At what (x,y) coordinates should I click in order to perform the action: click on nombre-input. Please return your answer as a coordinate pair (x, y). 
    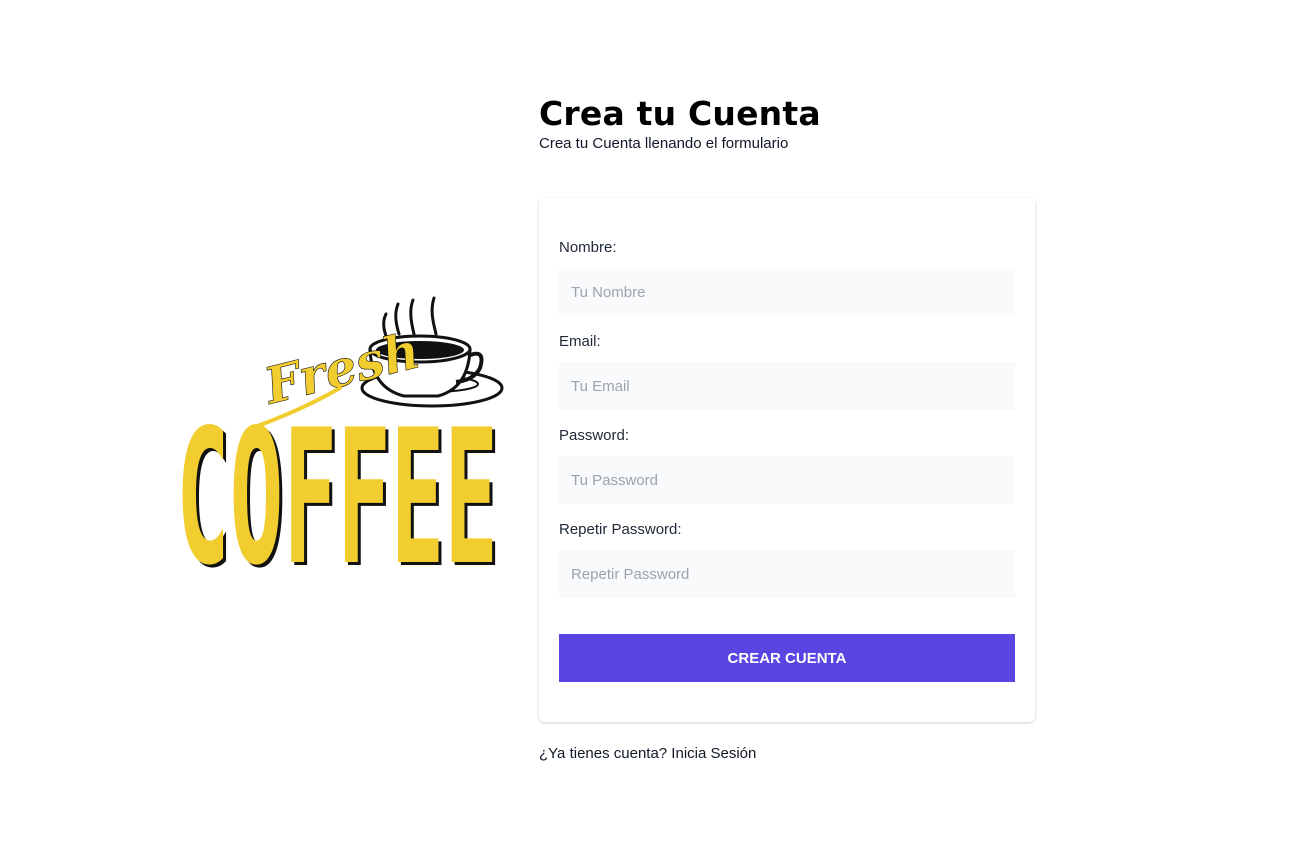
    Looking at the image, I should click on (787, 292).